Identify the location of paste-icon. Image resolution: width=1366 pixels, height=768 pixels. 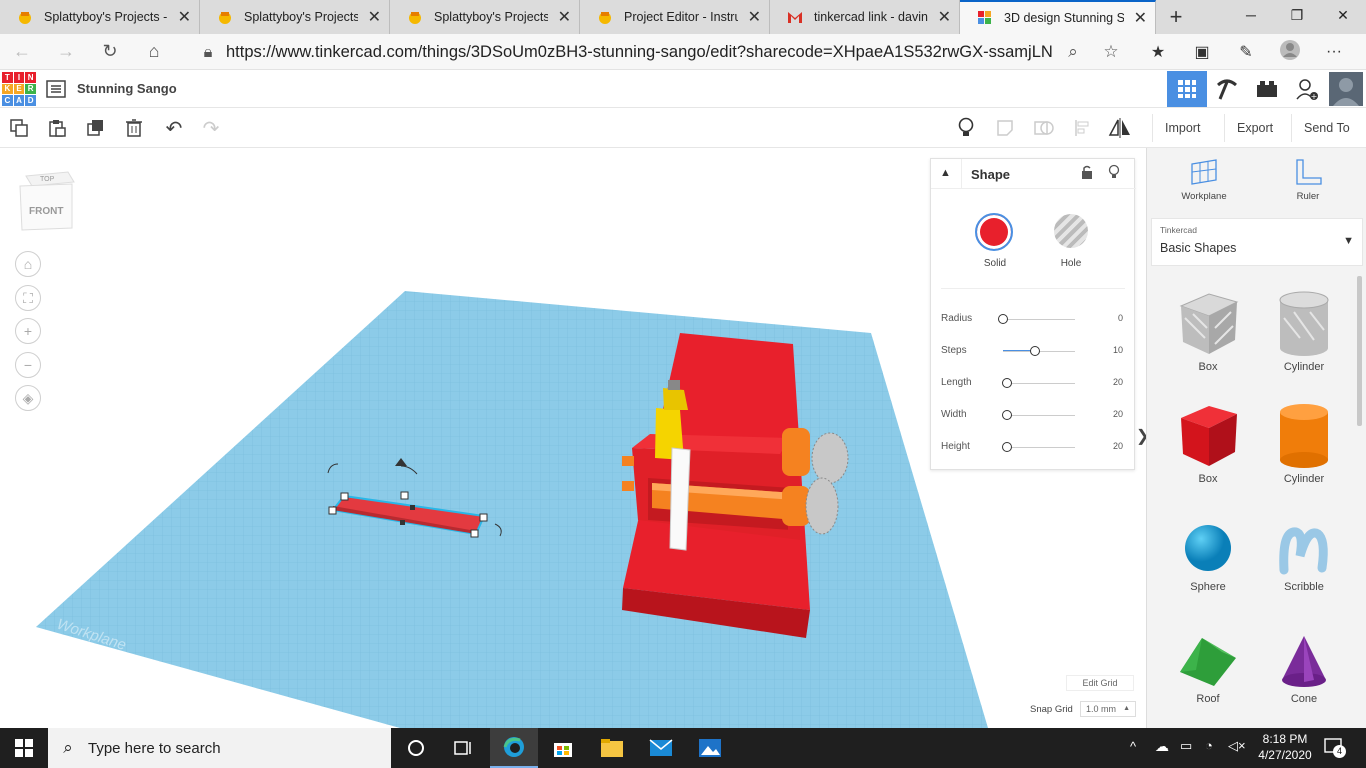
(57, 128).